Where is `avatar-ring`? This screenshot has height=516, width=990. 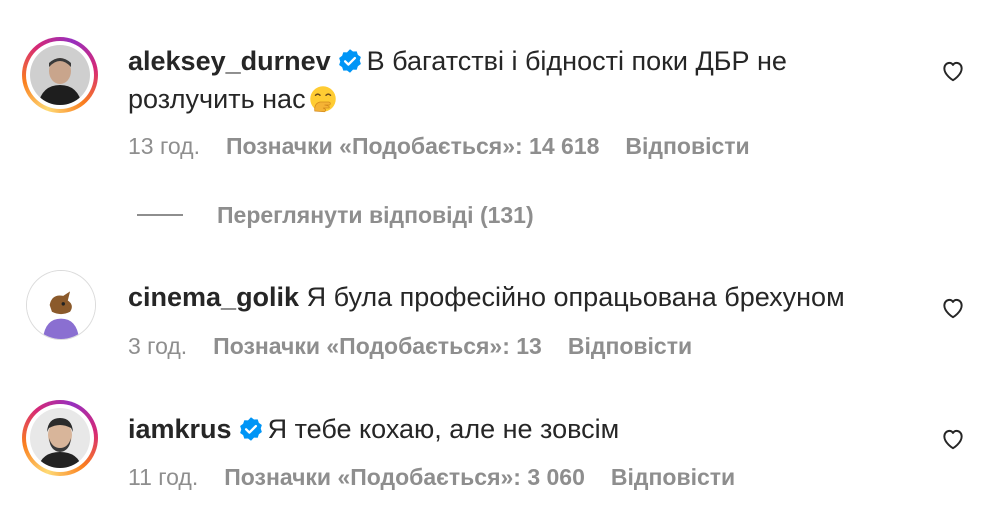 avatar-ring is located at coordinates (61, 305).